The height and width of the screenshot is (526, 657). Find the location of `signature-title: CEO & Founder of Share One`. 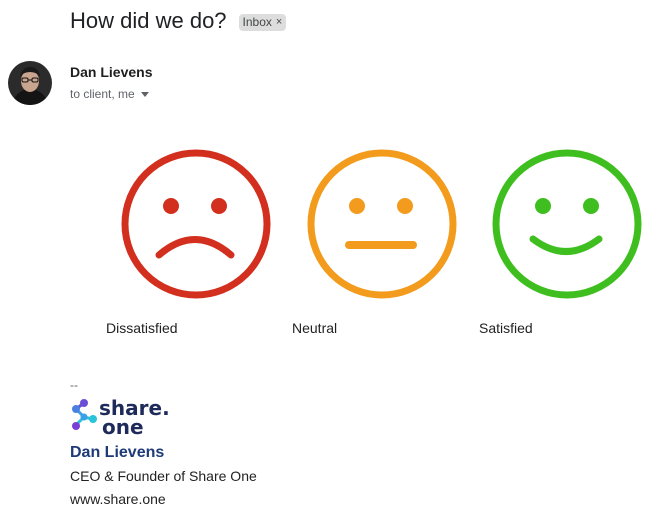

signature-title: CEO & Founder of Share One is located at coordinates (163, 476).